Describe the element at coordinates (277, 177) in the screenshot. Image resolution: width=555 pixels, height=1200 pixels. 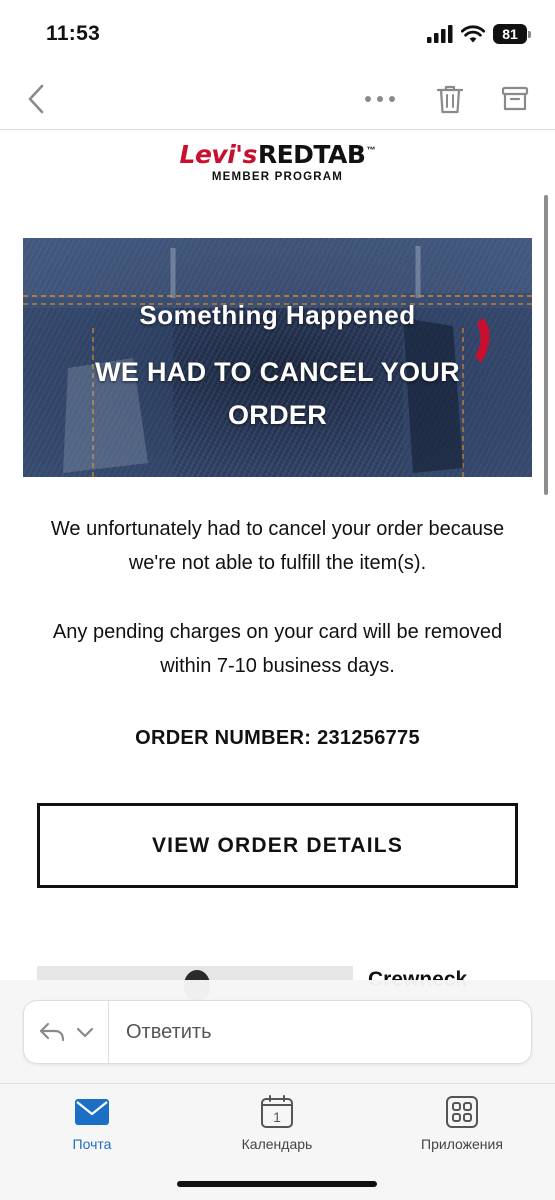
I see `member-program-label: MEMBER PROGRAM` at that location.